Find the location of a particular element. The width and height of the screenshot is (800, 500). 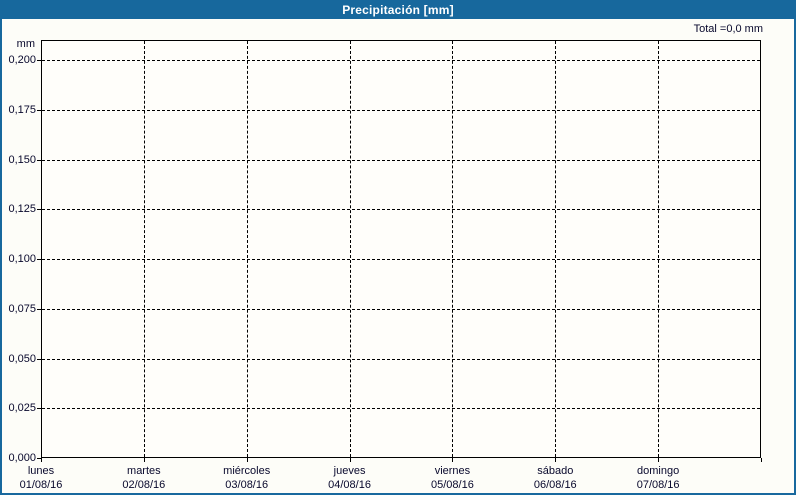

day-name: martes is located at coordinates (144, 471).